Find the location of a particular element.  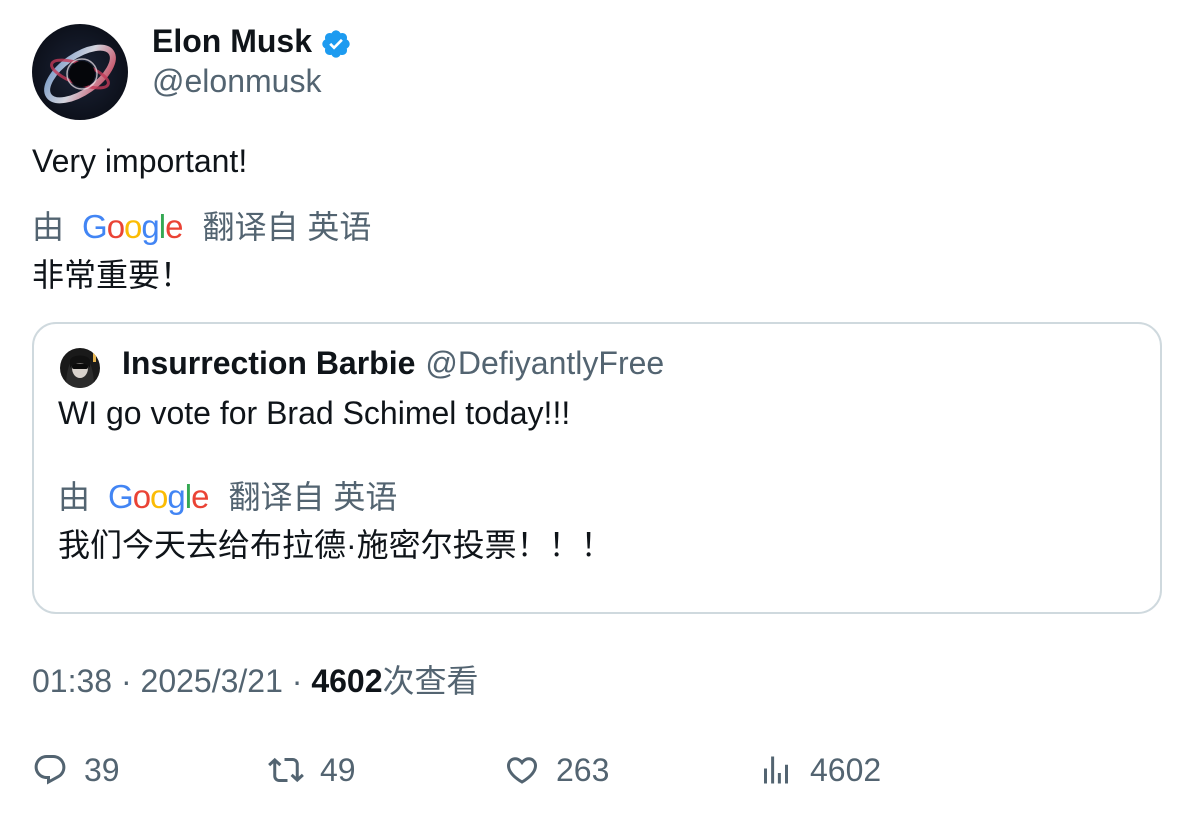

views-chart-icon is located at coordinates (776, 770).